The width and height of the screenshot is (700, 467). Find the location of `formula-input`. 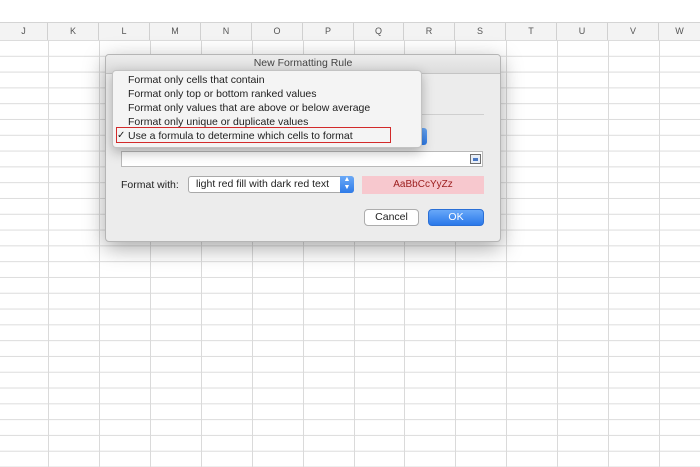

formula-input is located at coordinates (302, 159).